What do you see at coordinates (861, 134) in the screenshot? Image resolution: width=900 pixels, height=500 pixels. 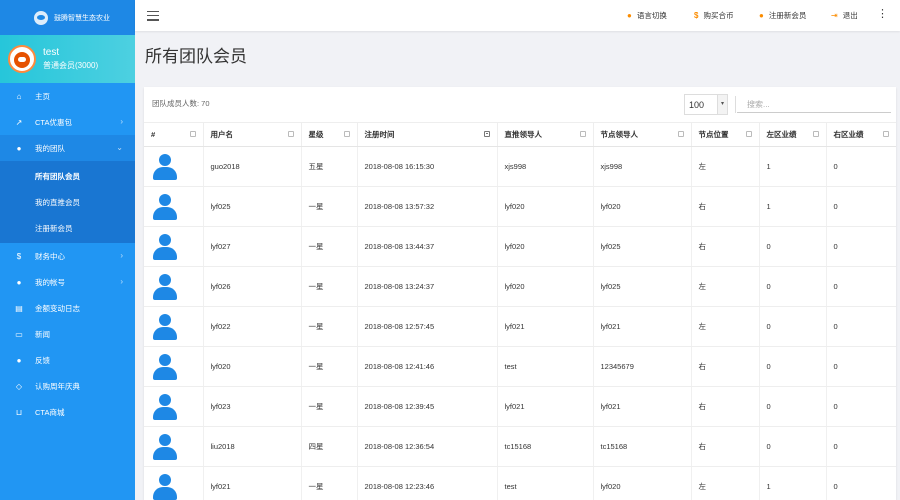 I see `column-header-8: 右区业绩` at bounding box center [861, 134].